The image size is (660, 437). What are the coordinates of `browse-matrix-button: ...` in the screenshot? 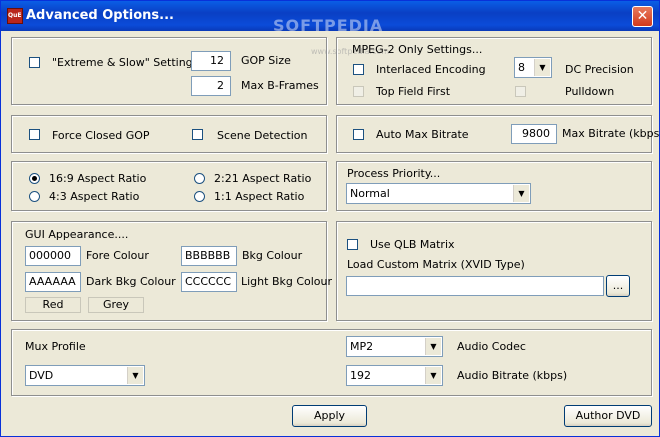 It's located at (618, 286).